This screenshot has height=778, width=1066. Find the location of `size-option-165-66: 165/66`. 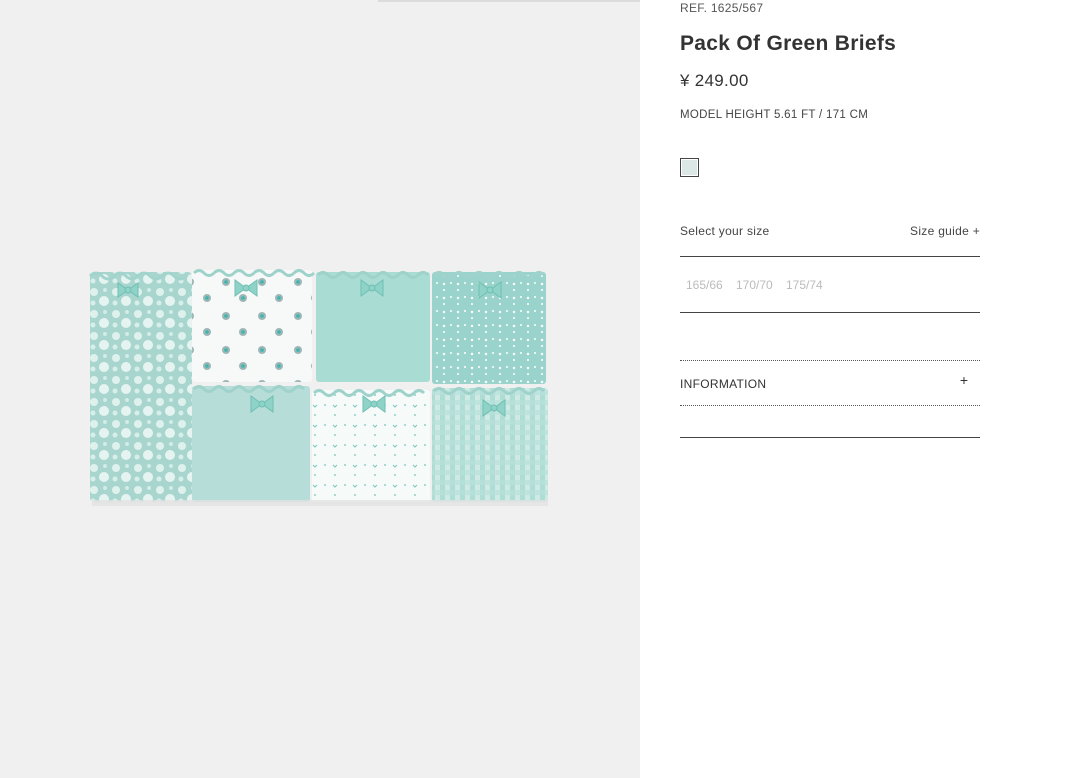

size-option-165-66: 165/66 is located at coordinates (704, 285).